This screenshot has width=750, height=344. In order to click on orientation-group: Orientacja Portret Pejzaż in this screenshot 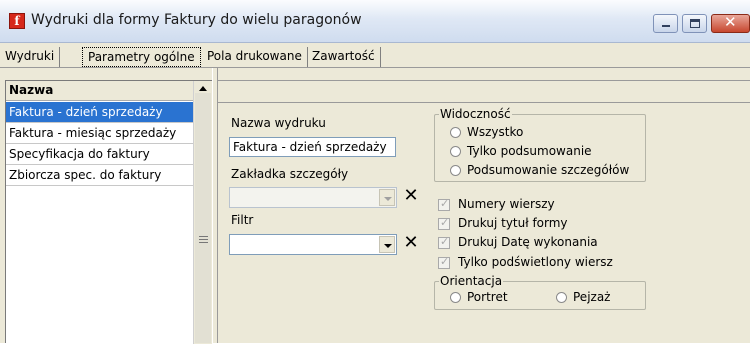, I will do `click(540, 292)`.